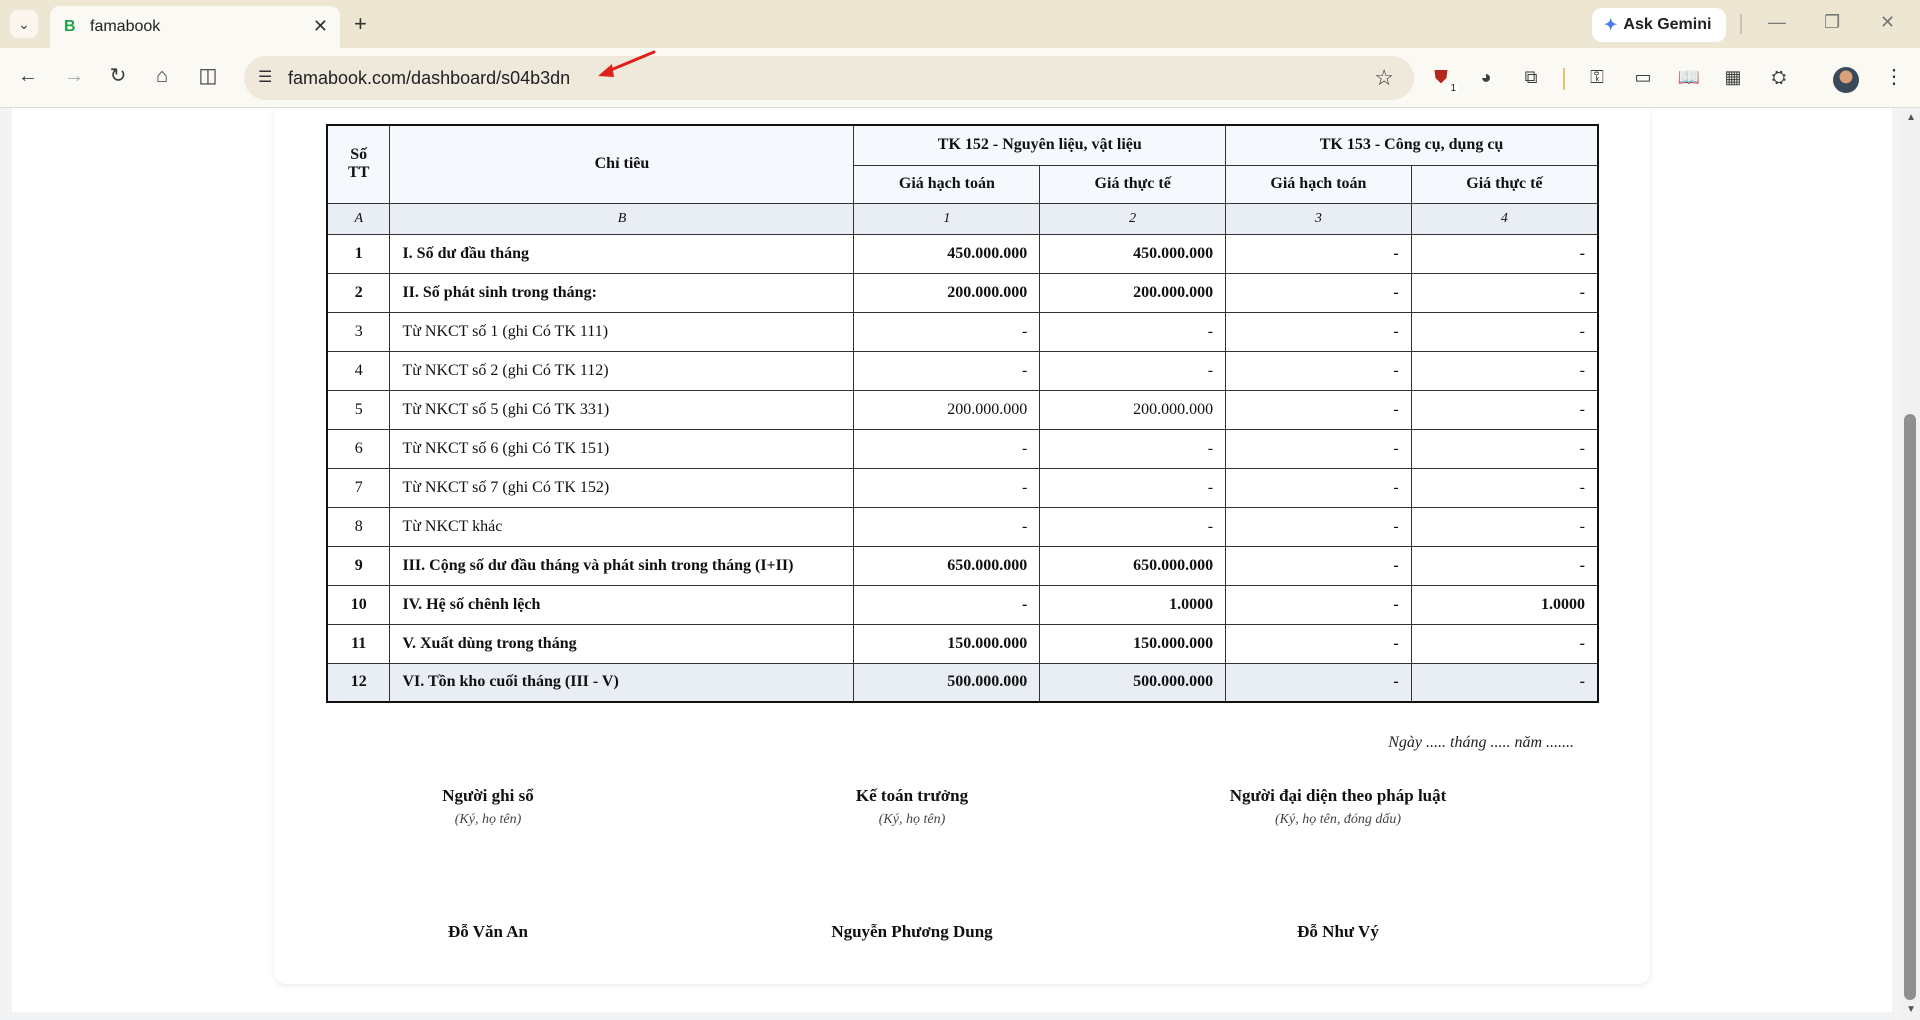  What do you see at coordinates (622, 643) in the screenshot?
I see `row-label: V. Xuất dùng trong tháng` at bounding box center [622, 643].